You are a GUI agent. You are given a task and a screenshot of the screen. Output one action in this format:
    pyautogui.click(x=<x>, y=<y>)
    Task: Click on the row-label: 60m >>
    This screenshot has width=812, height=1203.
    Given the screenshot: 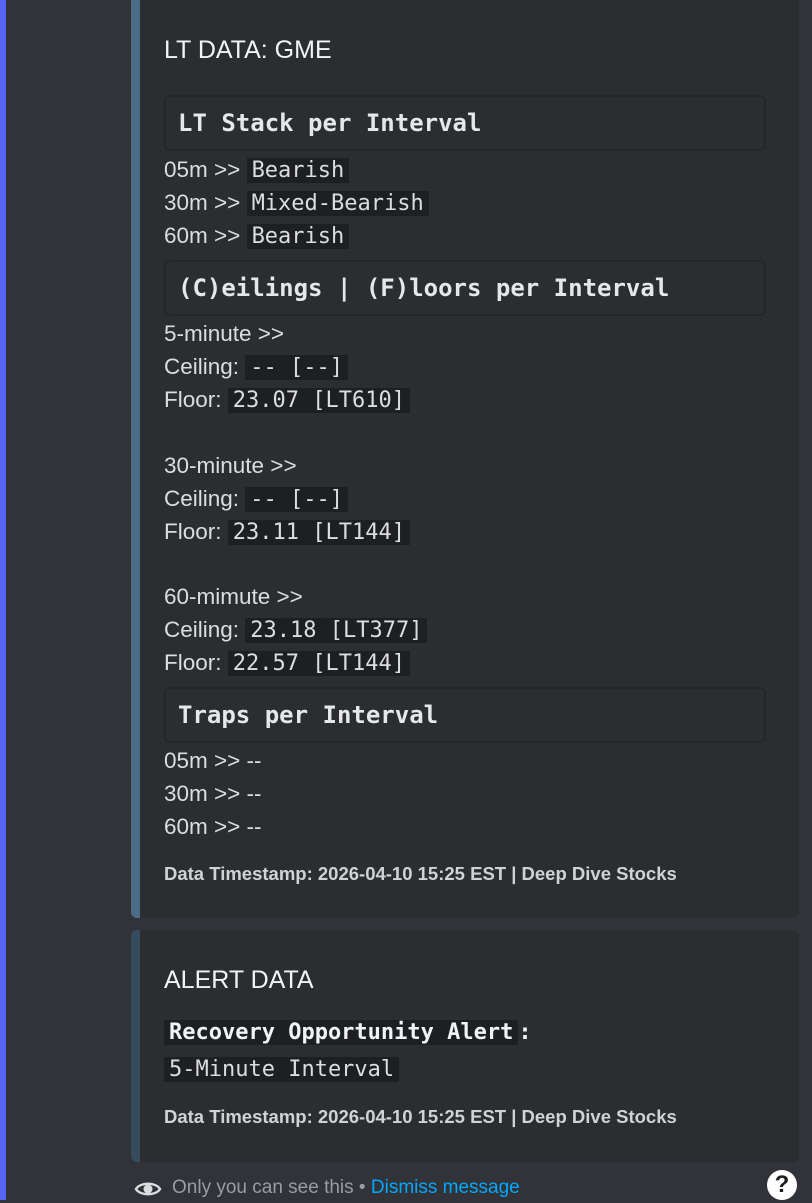 What is the action you would take?
    pyautogui.click(x=205, y=235)
    